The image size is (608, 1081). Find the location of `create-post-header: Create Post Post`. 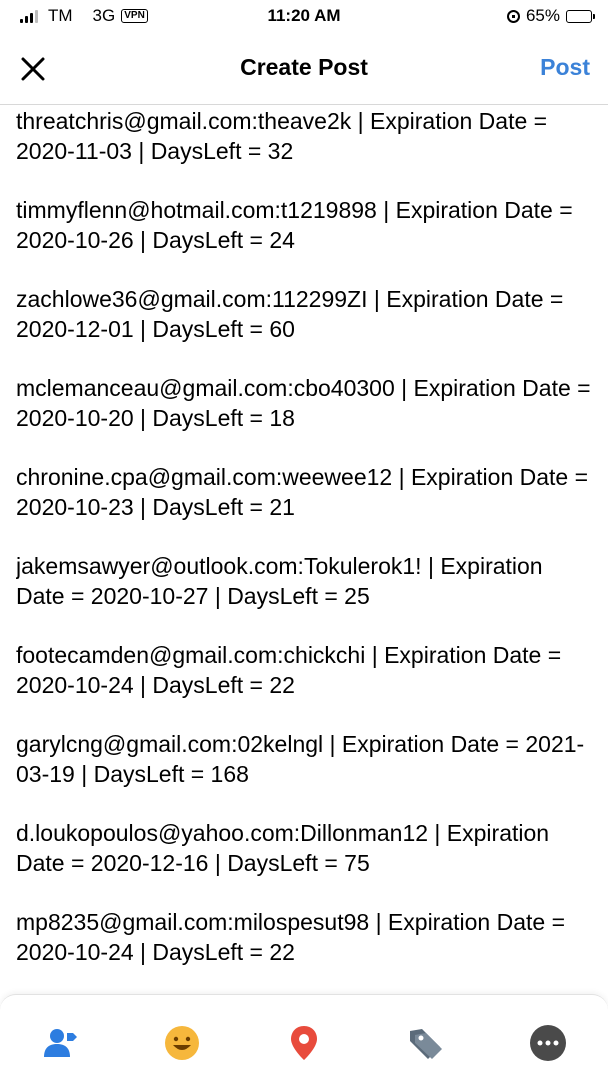

create-post-header: Create Post Post is located at coordinates (304, 69).